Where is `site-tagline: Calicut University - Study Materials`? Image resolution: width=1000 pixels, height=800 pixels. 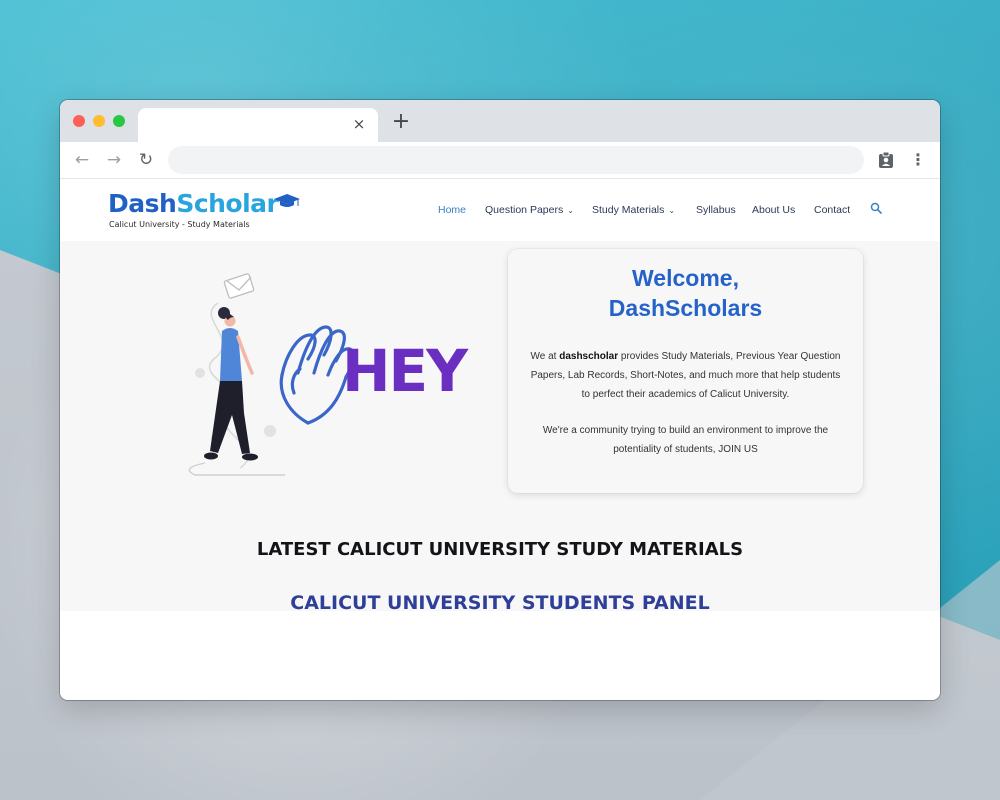 site-tagline: Calicut University - Study Materials is located at coordinates (179, 224).